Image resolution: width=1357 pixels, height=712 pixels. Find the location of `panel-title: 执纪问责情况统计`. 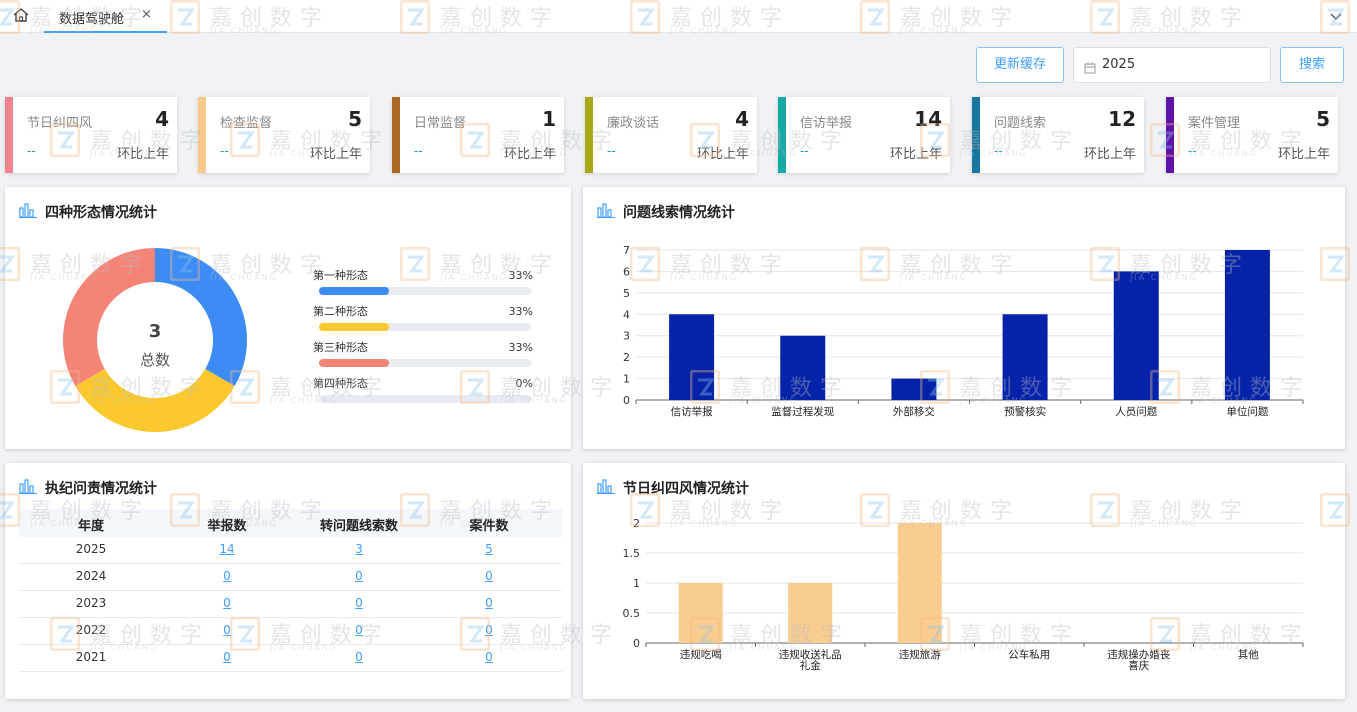

panel-title: 执纪问责情况统计 is located at coordinates (101, 489).